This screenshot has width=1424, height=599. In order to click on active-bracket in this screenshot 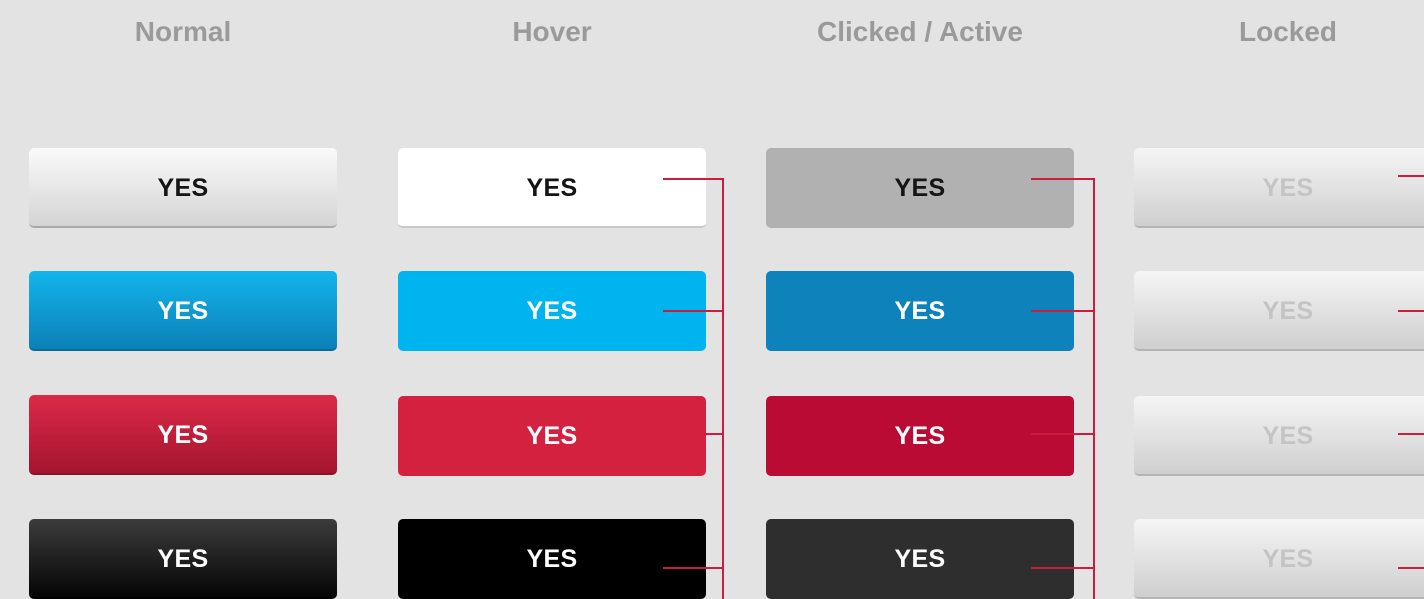, I will do `click(1094, 388)`.